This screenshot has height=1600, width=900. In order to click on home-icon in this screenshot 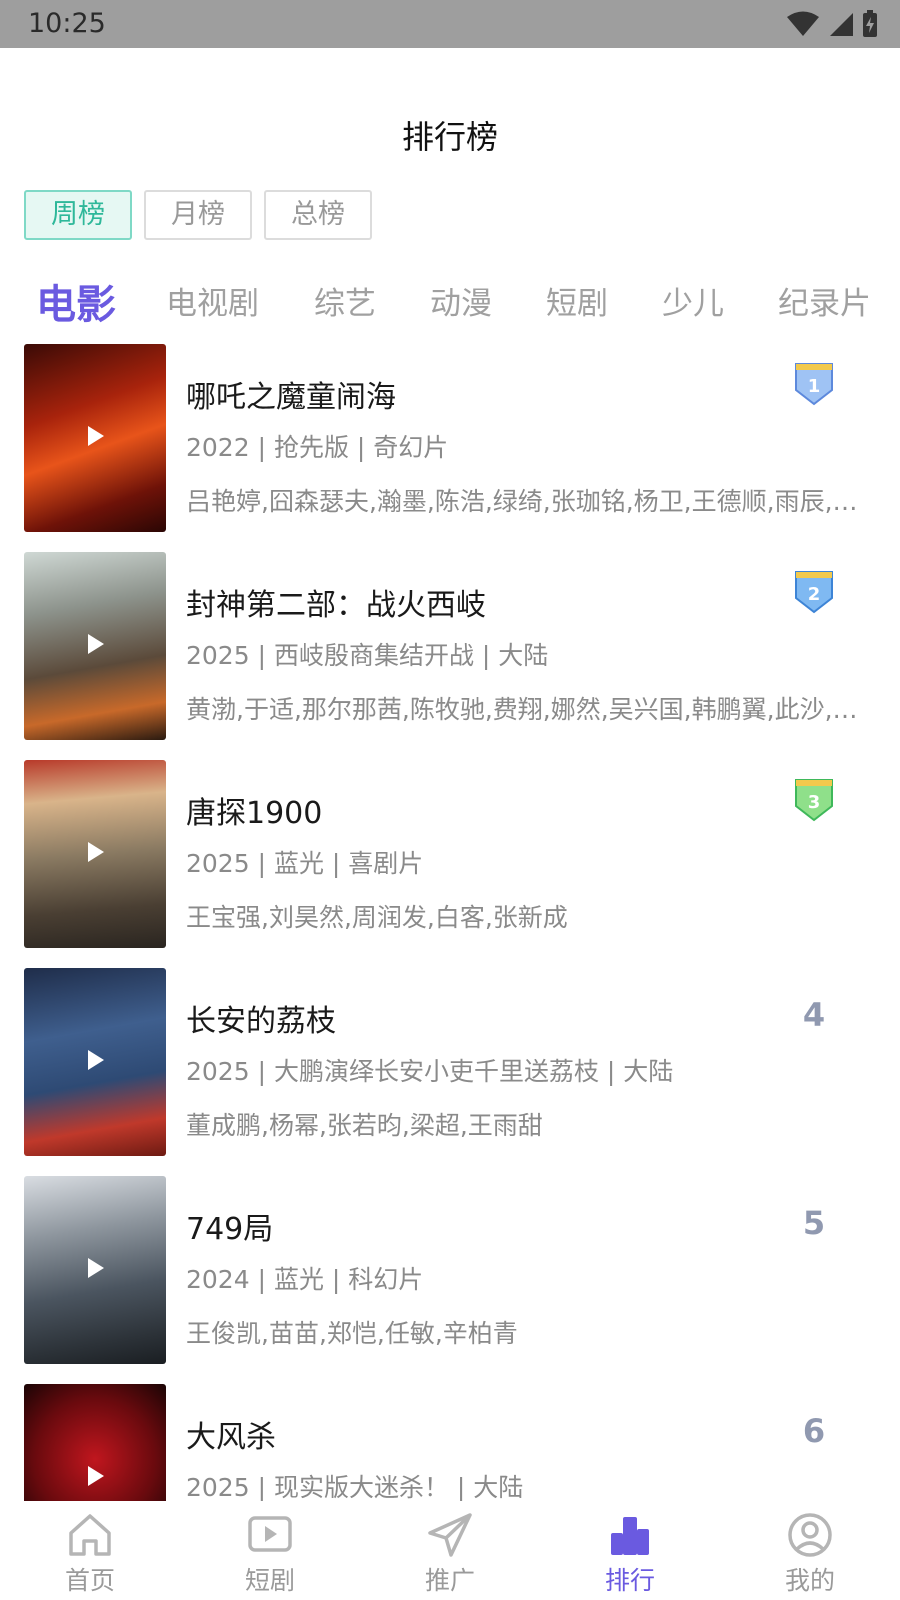, I will do `click(90, 1535)`.